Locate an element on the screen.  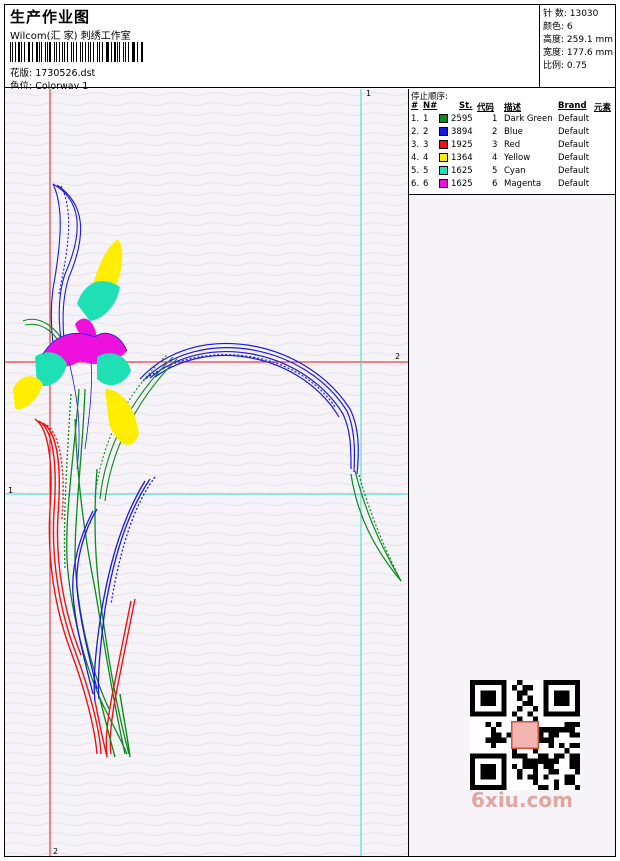
watermark: 6xiu.com is located at coordinates (522, 800).